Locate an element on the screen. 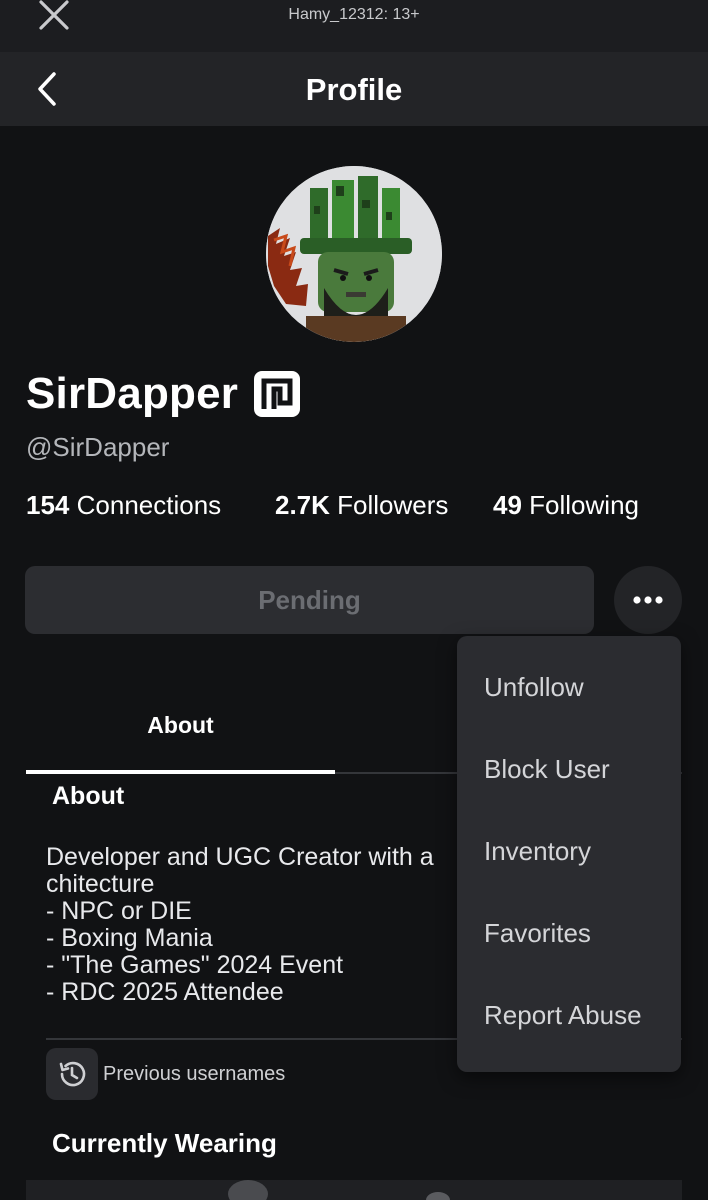 The height and width of the screenshot is (1200, 708). page-title: Profile is located at coordinates (354, 89).